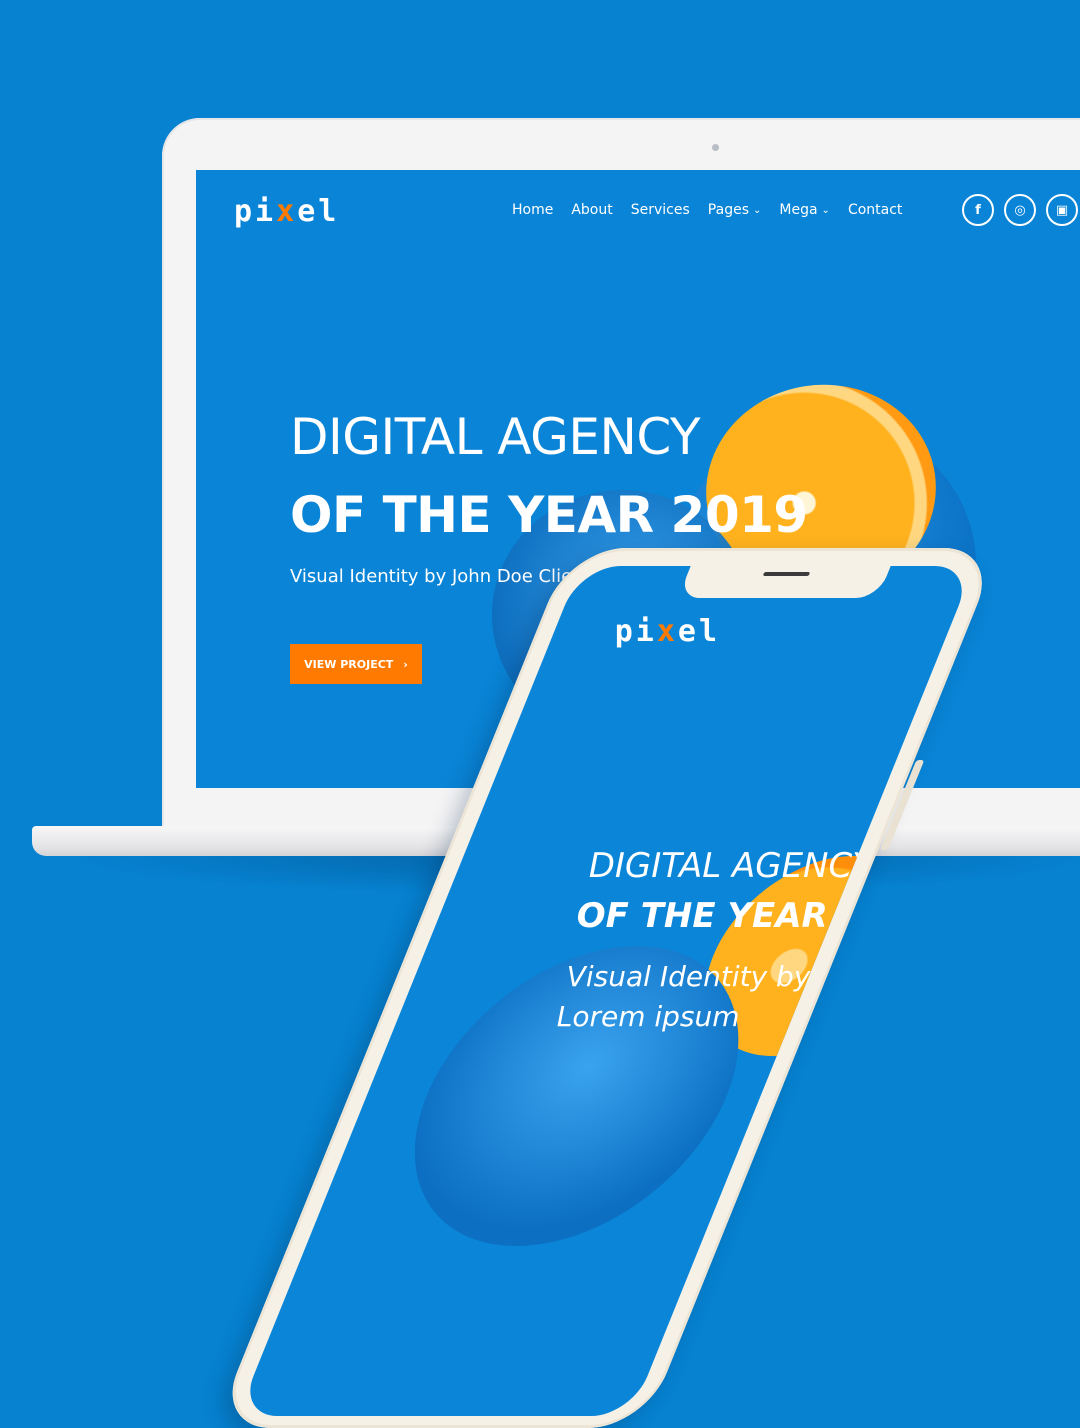 This screenshot has height=1428, width=1080. I want to click on nav-about: About, so click(591, 210).